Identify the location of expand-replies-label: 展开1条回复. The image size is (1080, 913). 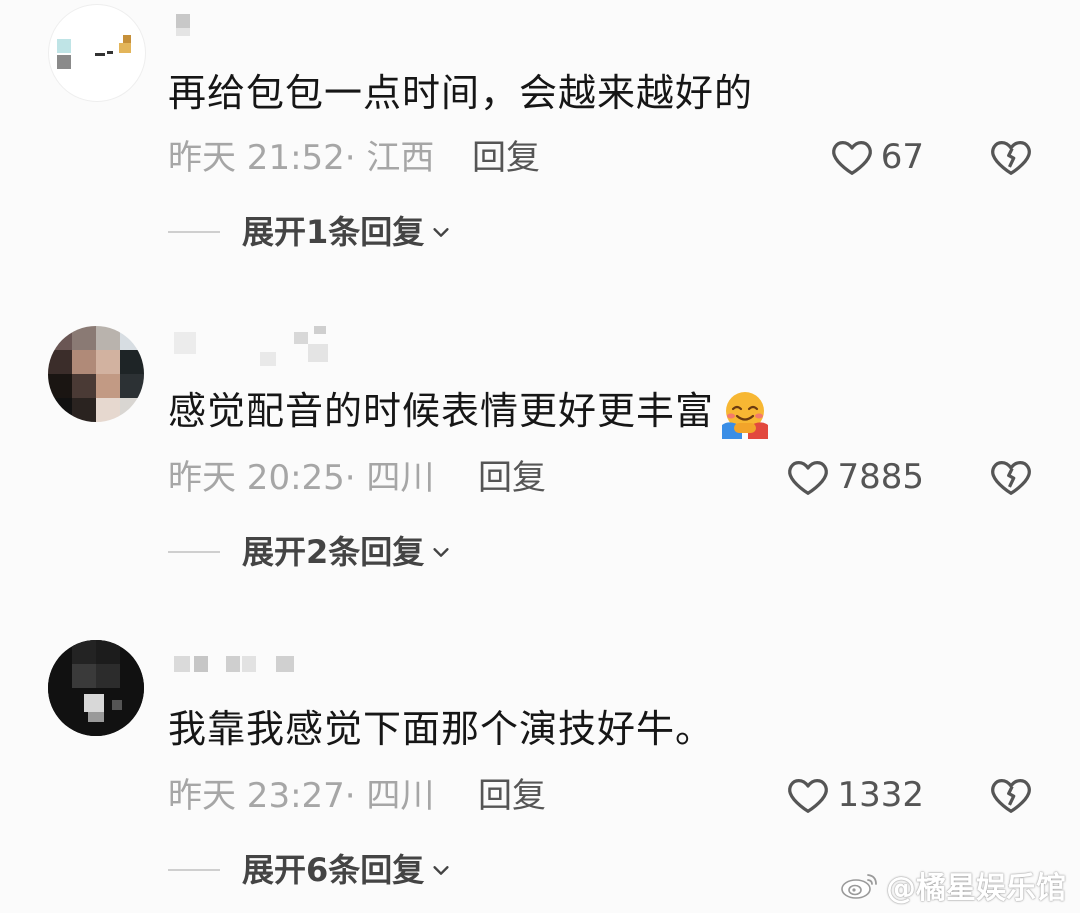
(333, 232).